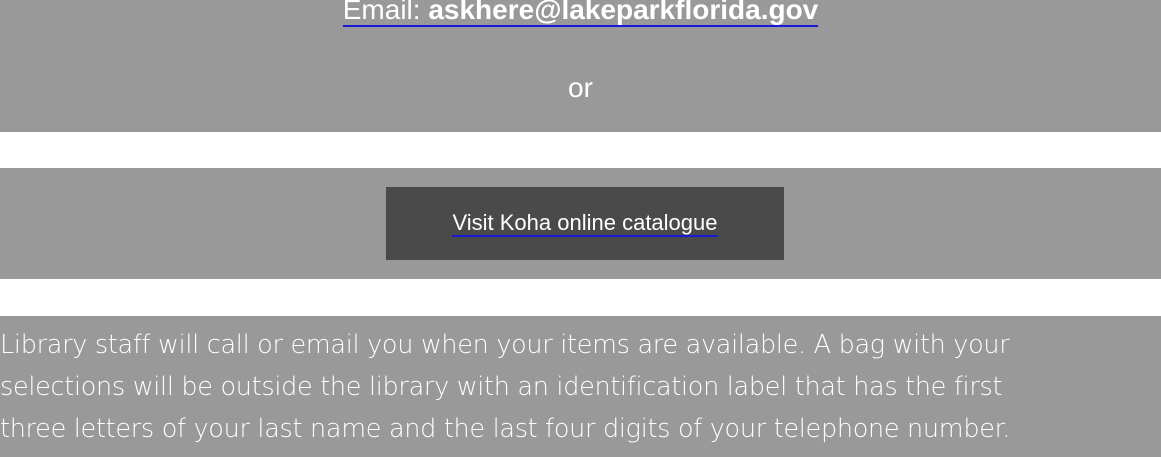  I want to click on email-line: Email: askhere@lakeparkflorida.gov, so click(580, 14).